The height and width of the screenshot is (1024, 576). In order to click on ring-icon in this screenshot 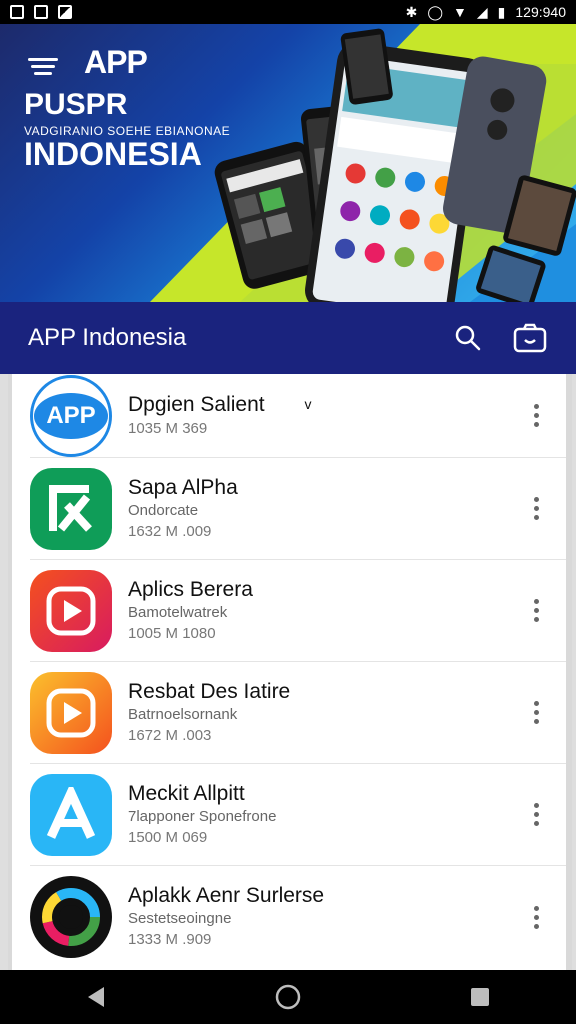, I will do `click(71, 917)`.